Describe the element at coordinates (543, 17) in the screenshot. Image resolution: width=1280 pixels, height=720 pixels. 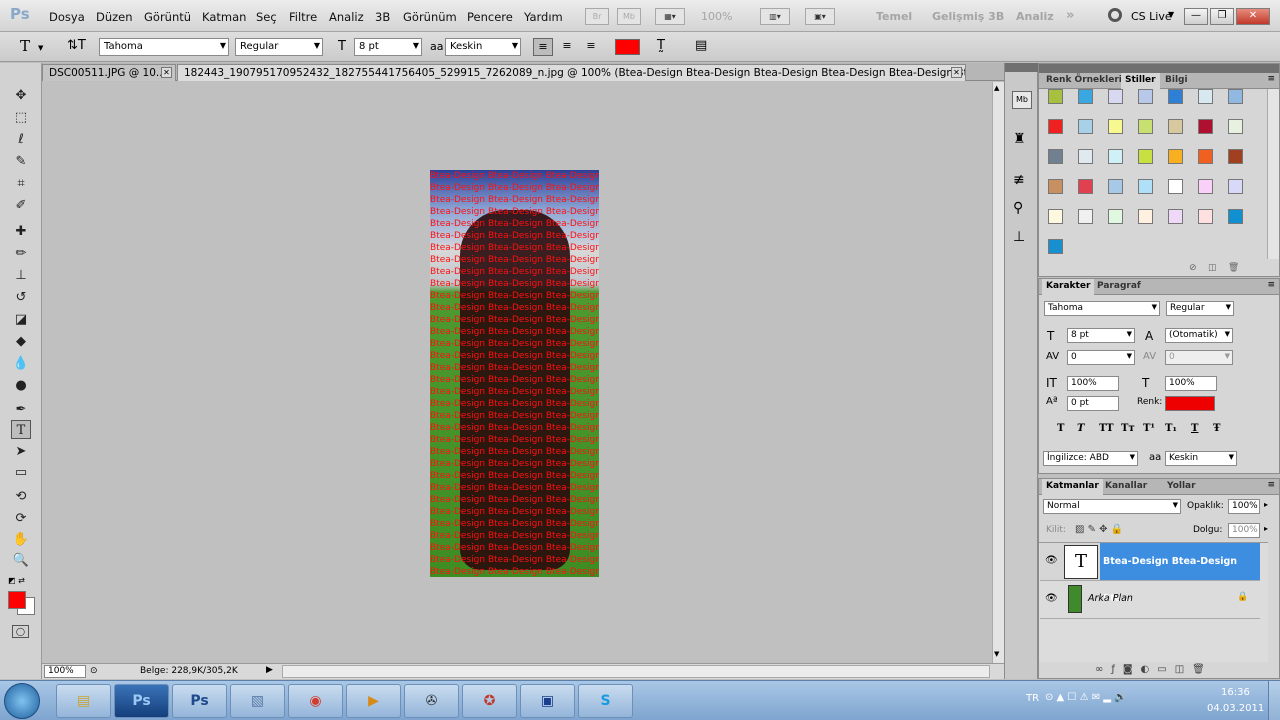
I see `menu-yardim: Yardım` at that location.